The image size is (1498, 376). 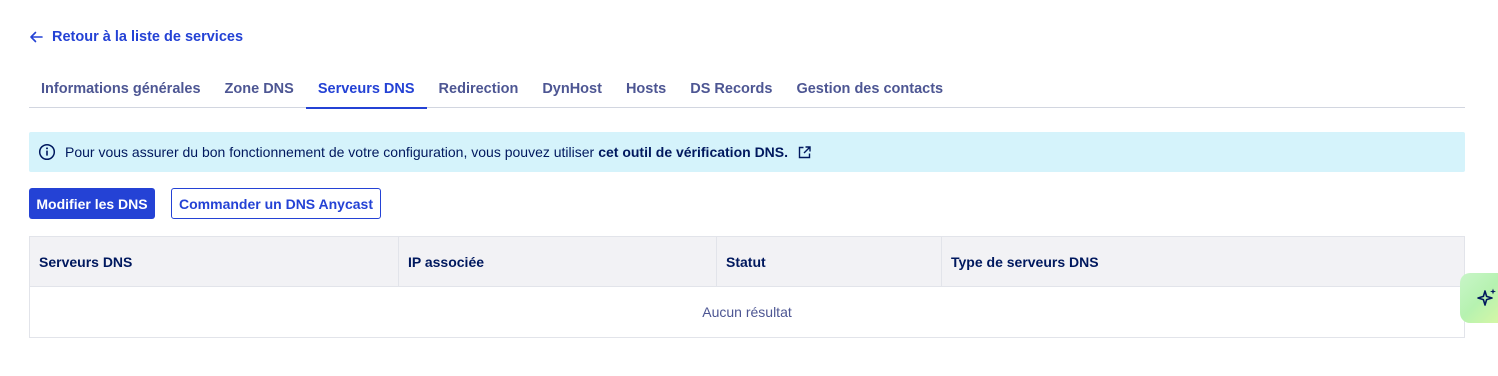 I want to click on back-to-services-link: Retour à la liste de services, so click(x=136, y=37).